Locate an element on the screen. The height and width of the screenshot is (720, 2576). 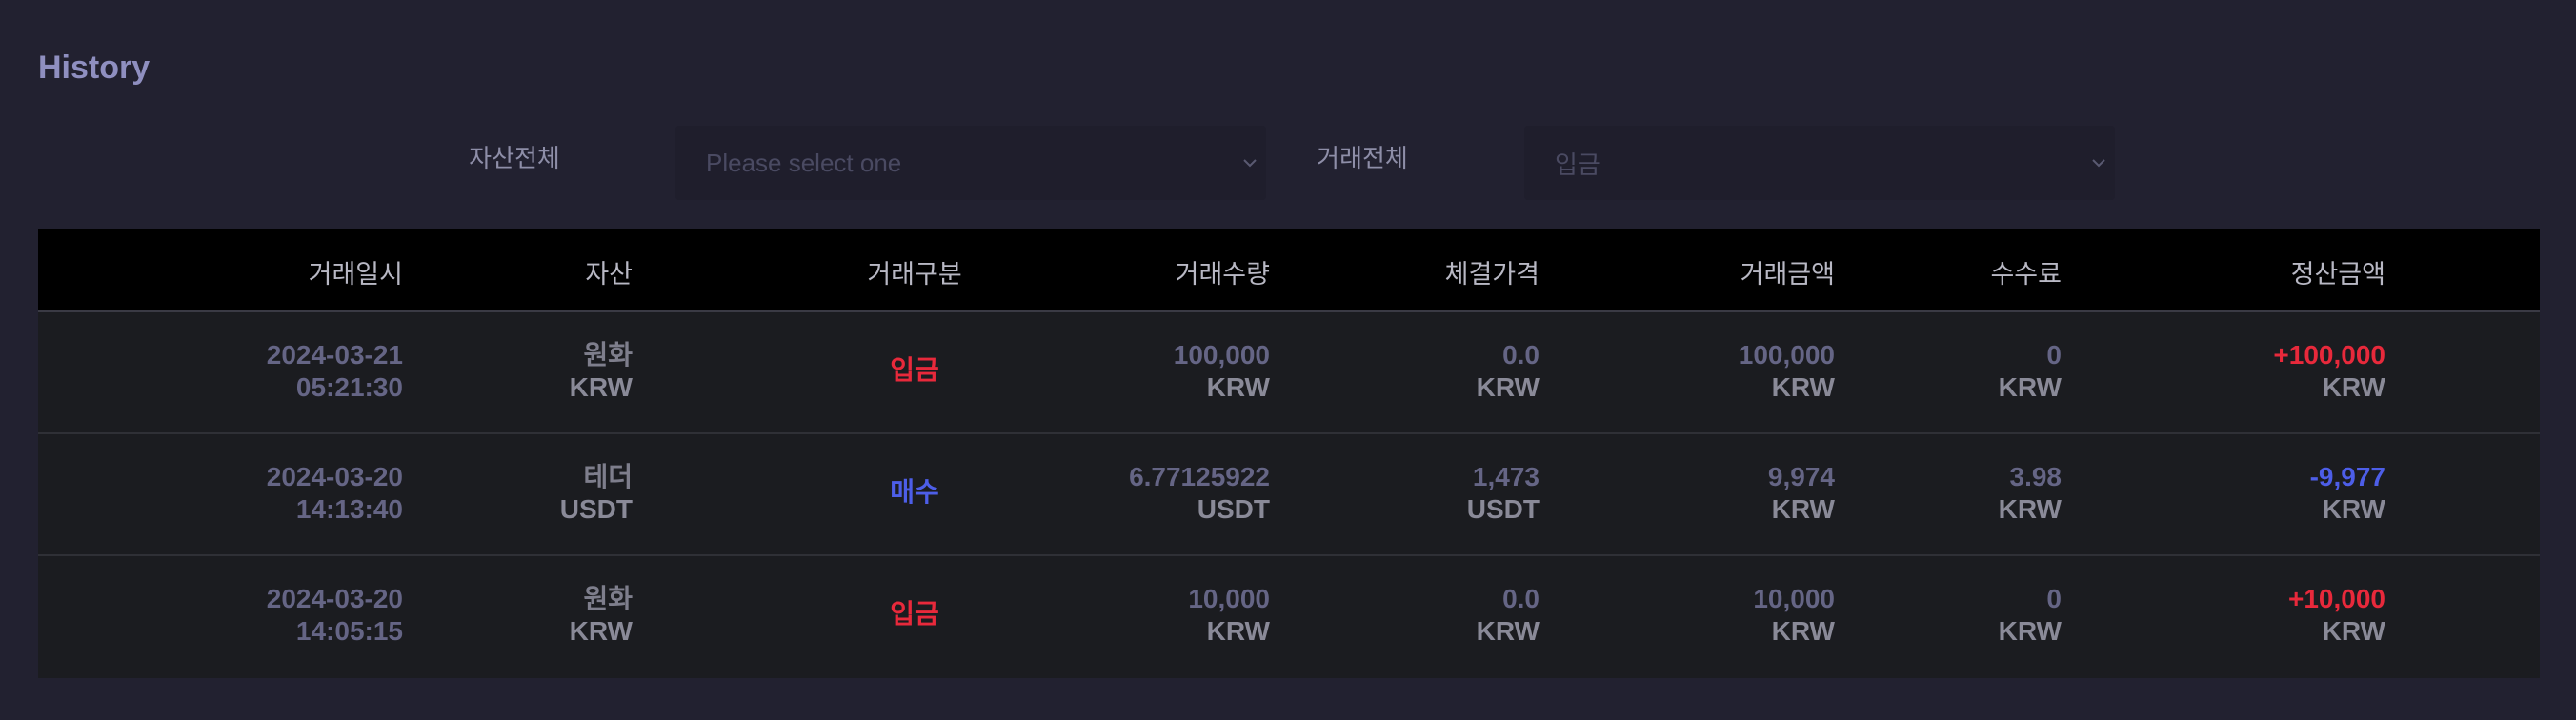
header-fee: 수수료 is located at coordinates (2026, 275).